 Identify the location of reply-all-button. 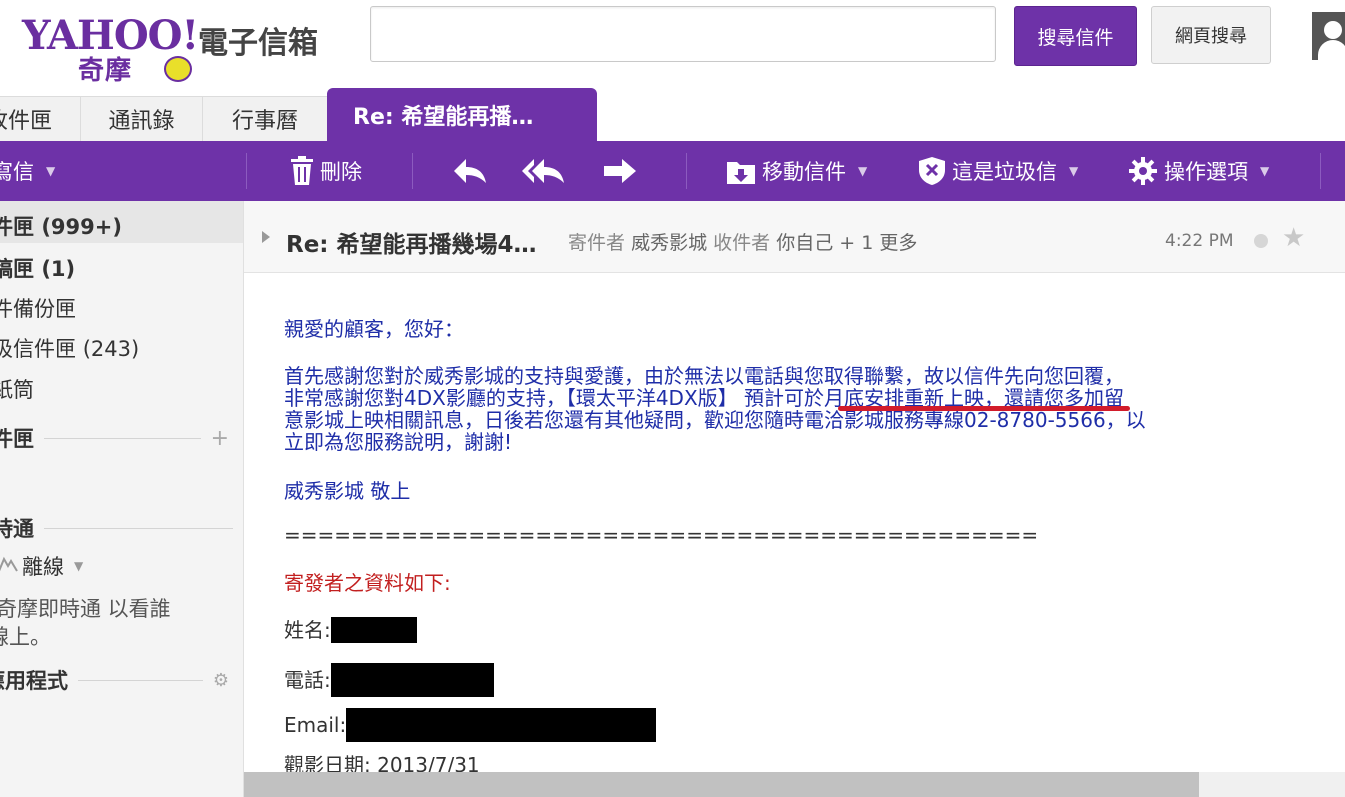
(544, 171).